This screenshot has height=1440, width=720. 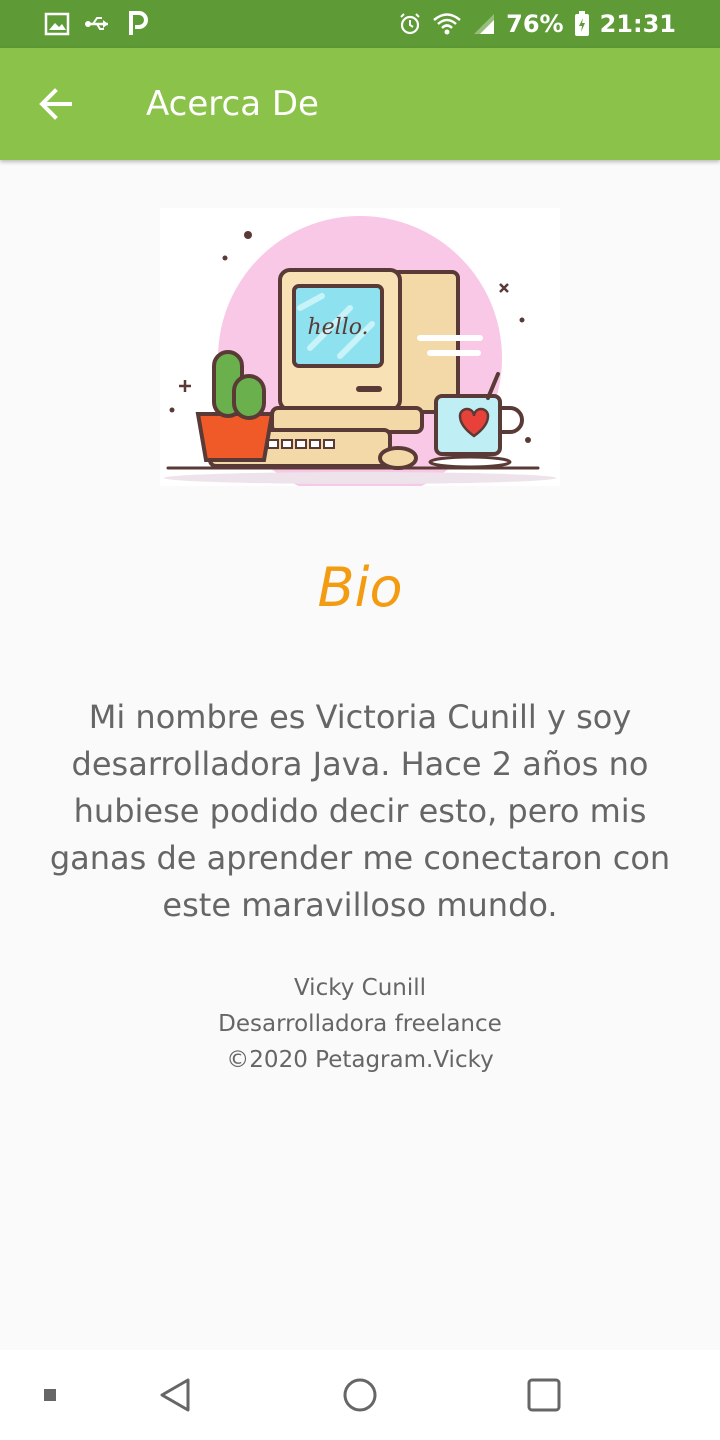 What do you see at coordinates (447, 24) in the screenshot?
I see `wifi-icon` at bounding box center [447, 24].